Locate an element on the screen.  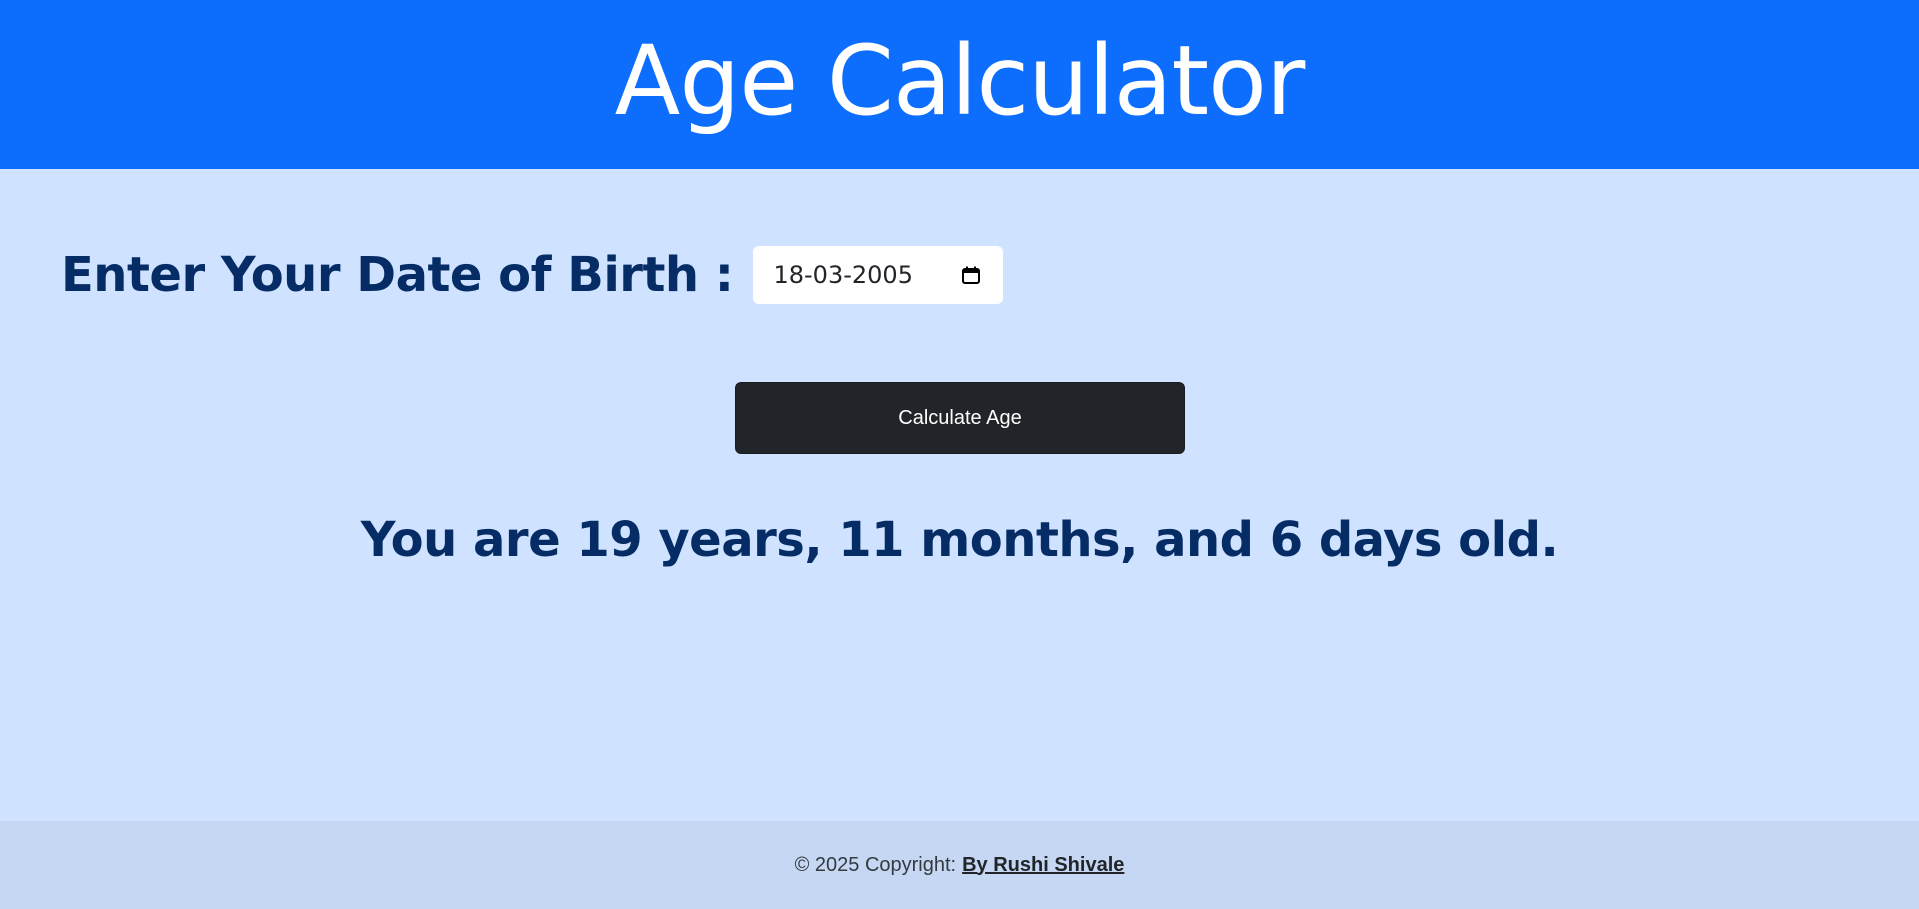
page-title: Age Calculator is located at coordinates (960, 80).